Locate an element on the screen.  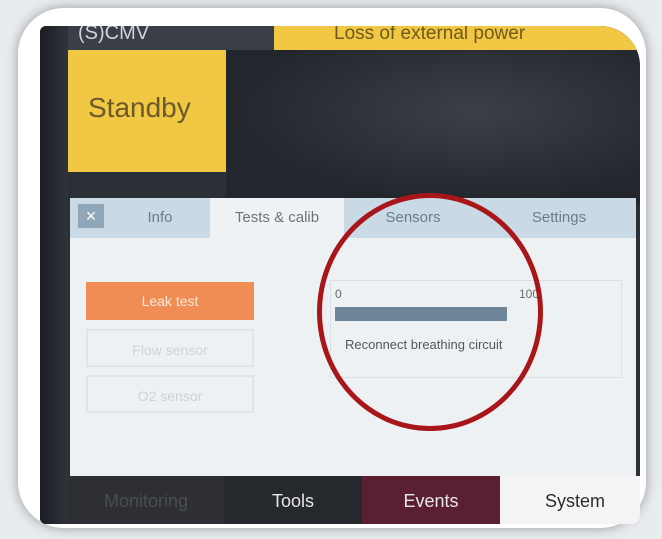
standby-button: Standby is located at coordinates (147, 111).